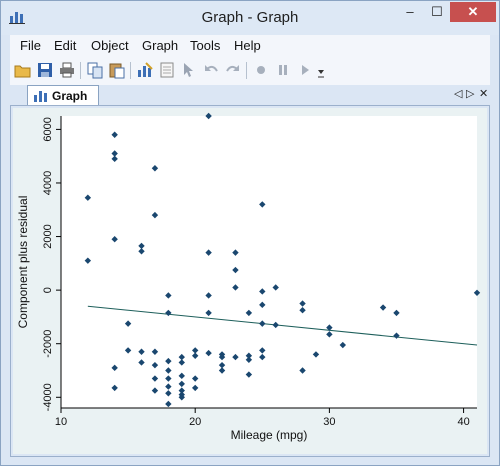 The image size is (500, 466). Describe the element at coordinates (48, 236) in the screenshot. I see `y-tick-label: 2000` at that location.